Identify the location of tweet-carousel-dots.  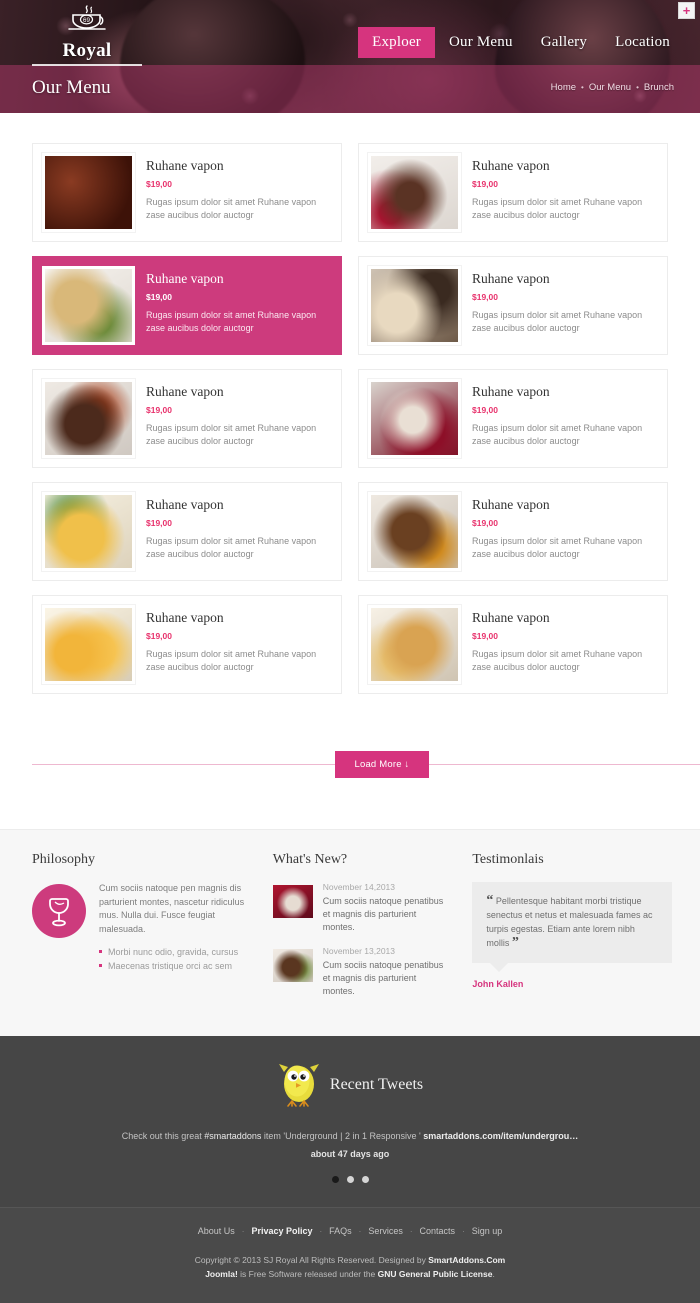
(350, 1179).